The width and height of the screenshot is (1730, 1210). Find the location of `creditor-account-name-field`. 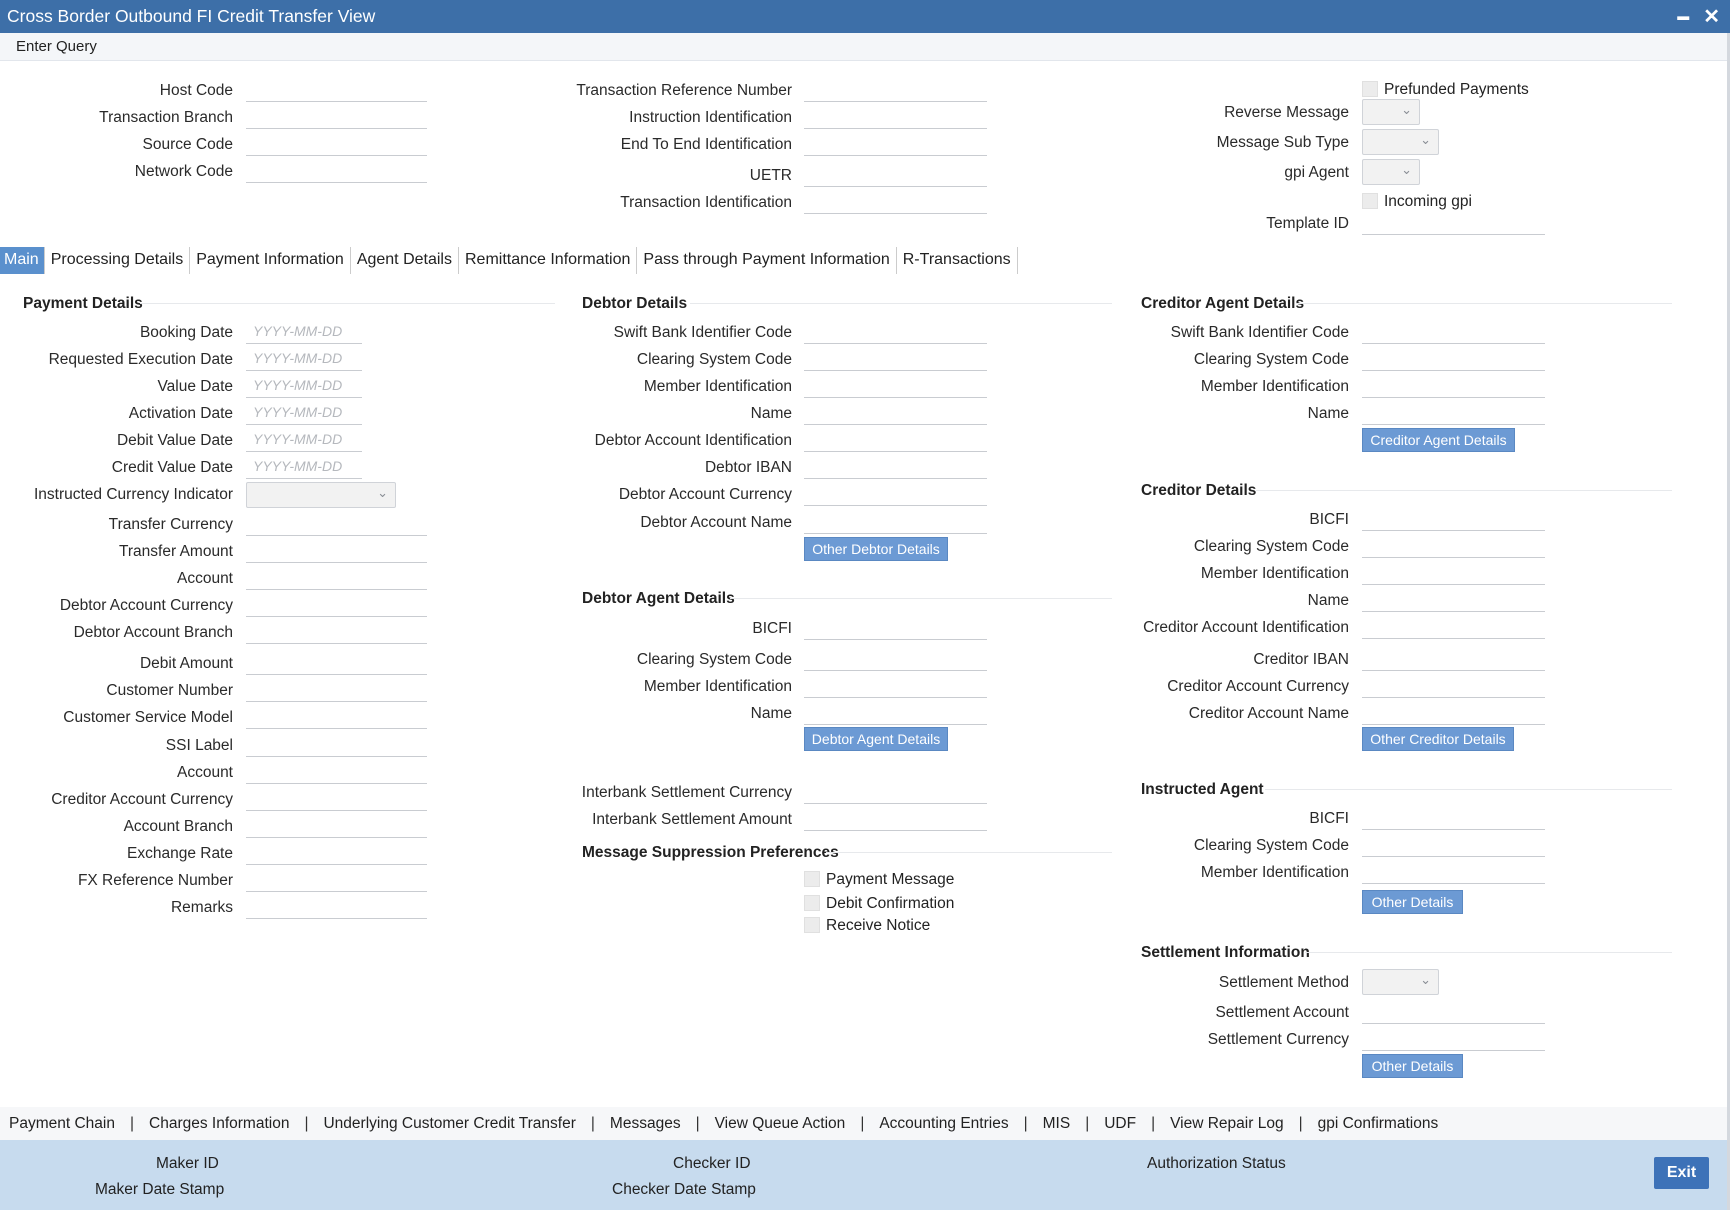

creditor-account-name-field is located at coordinates (1453, 713).